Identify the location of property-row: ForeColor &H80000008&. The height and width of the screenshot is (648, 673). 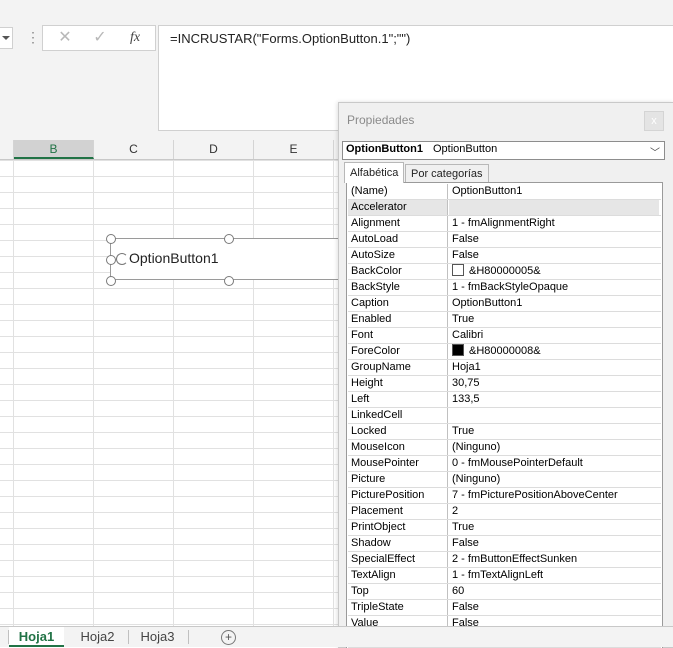
(504, 352).